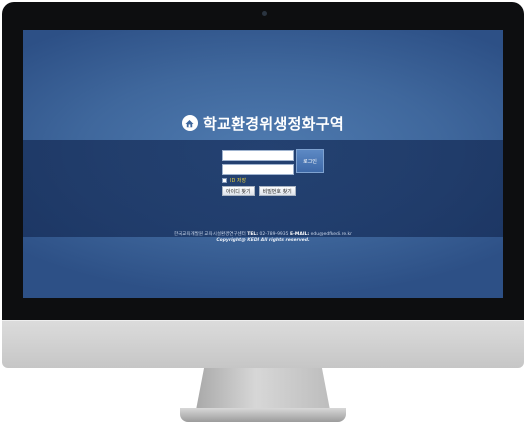  I want to click on footer-email-label: E-MAIL:, so click(299, 234).